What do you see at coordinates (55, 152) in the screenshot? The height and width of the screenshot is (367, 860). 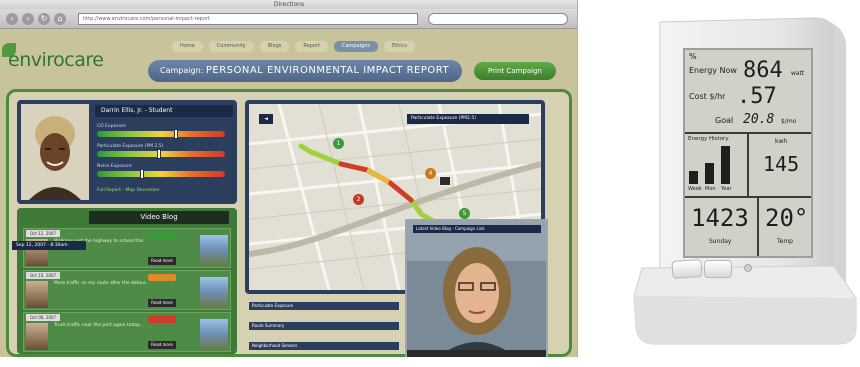 I see `profile-photo` at bounding box center [55, 152].